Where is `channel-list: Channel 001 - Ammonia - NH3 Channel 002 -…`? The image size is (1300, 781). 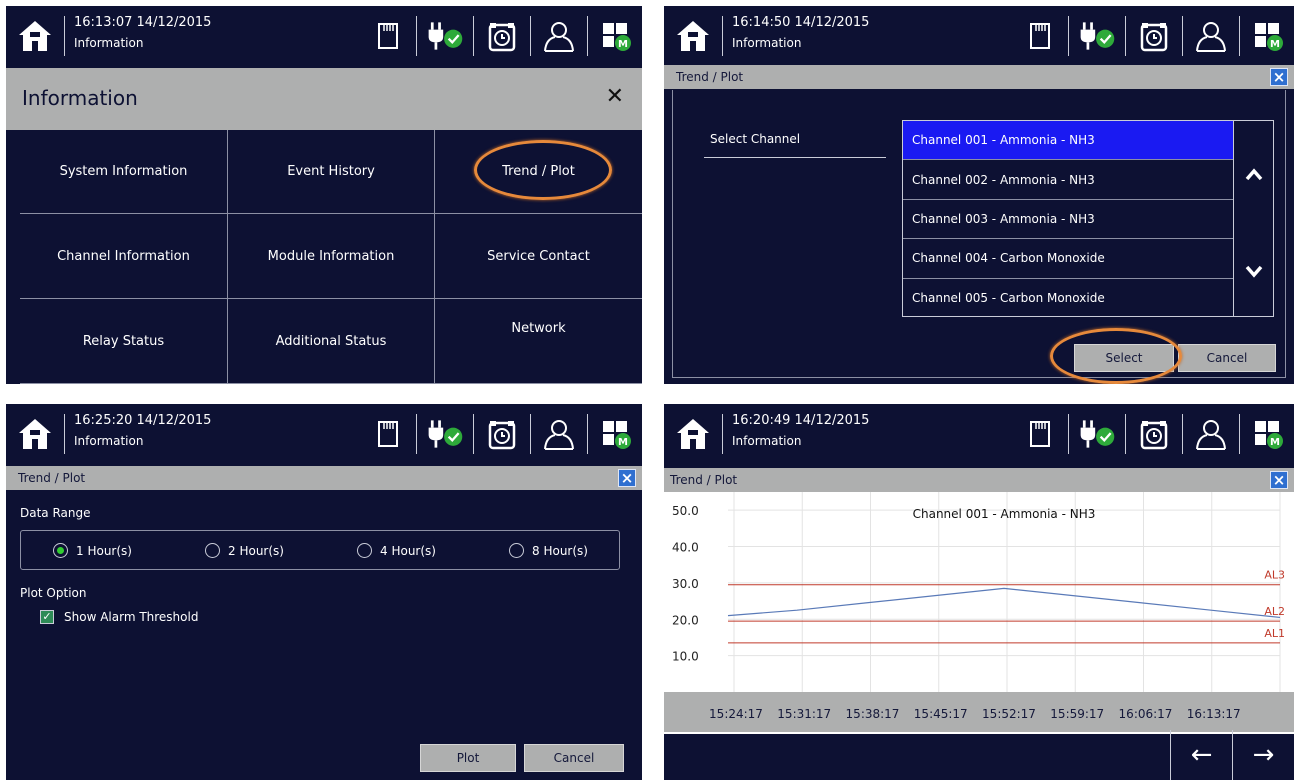
channel-list: Channel 001 - Ammonia - NH3 Channel 002 -… is located at coordinates (1068, 218).